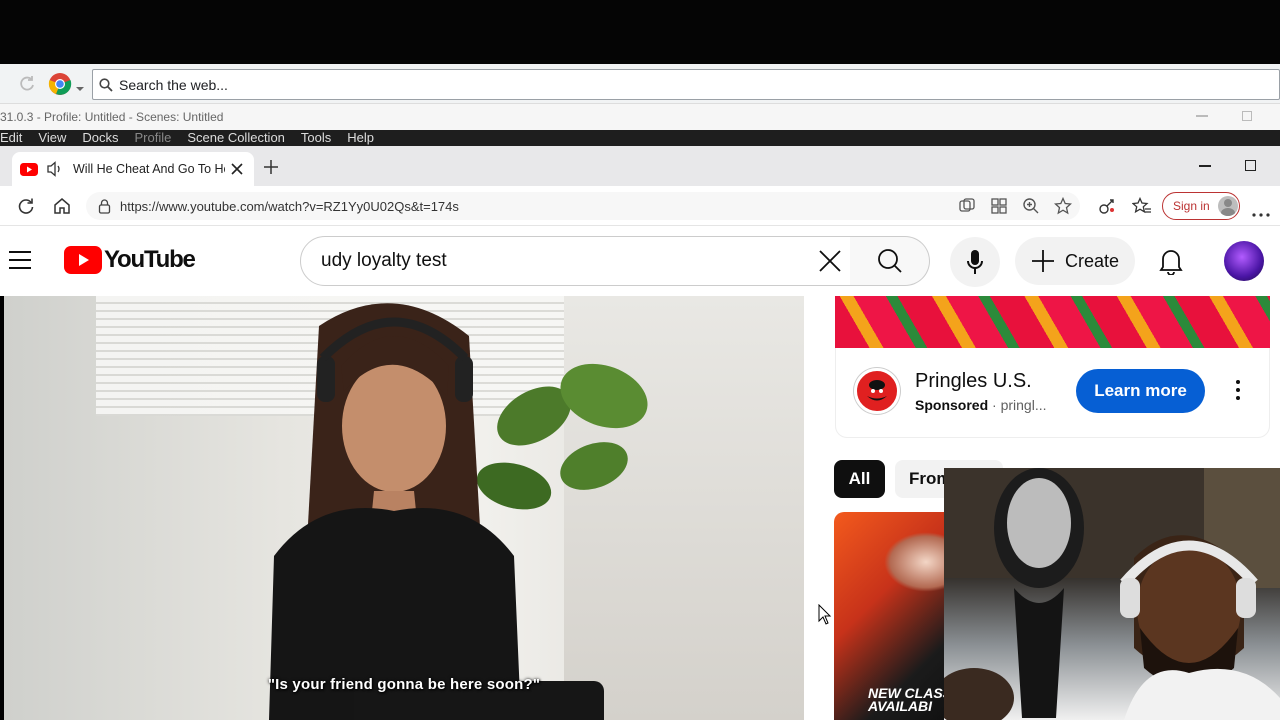 This screenshot has height=720, width=1280. I want to click on screen-top-black-area, so click(640, 32).